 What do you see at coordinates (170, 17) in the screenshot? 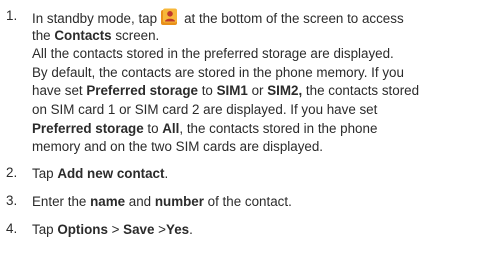
I see `contacts-app-icon` at bounding box center [170, 17].